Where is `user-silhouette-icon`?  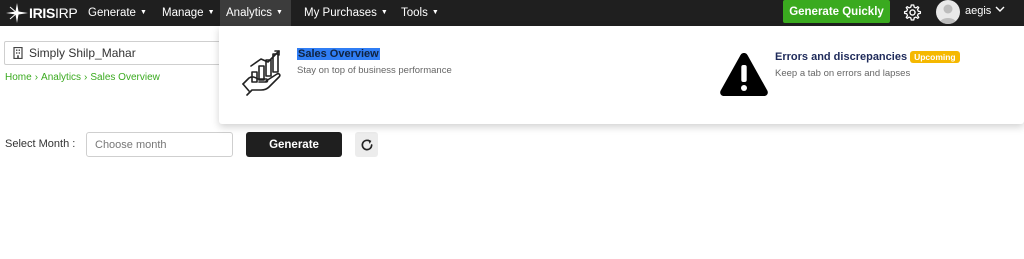
user-silhouette-icon is located at coordinates (948, 14).